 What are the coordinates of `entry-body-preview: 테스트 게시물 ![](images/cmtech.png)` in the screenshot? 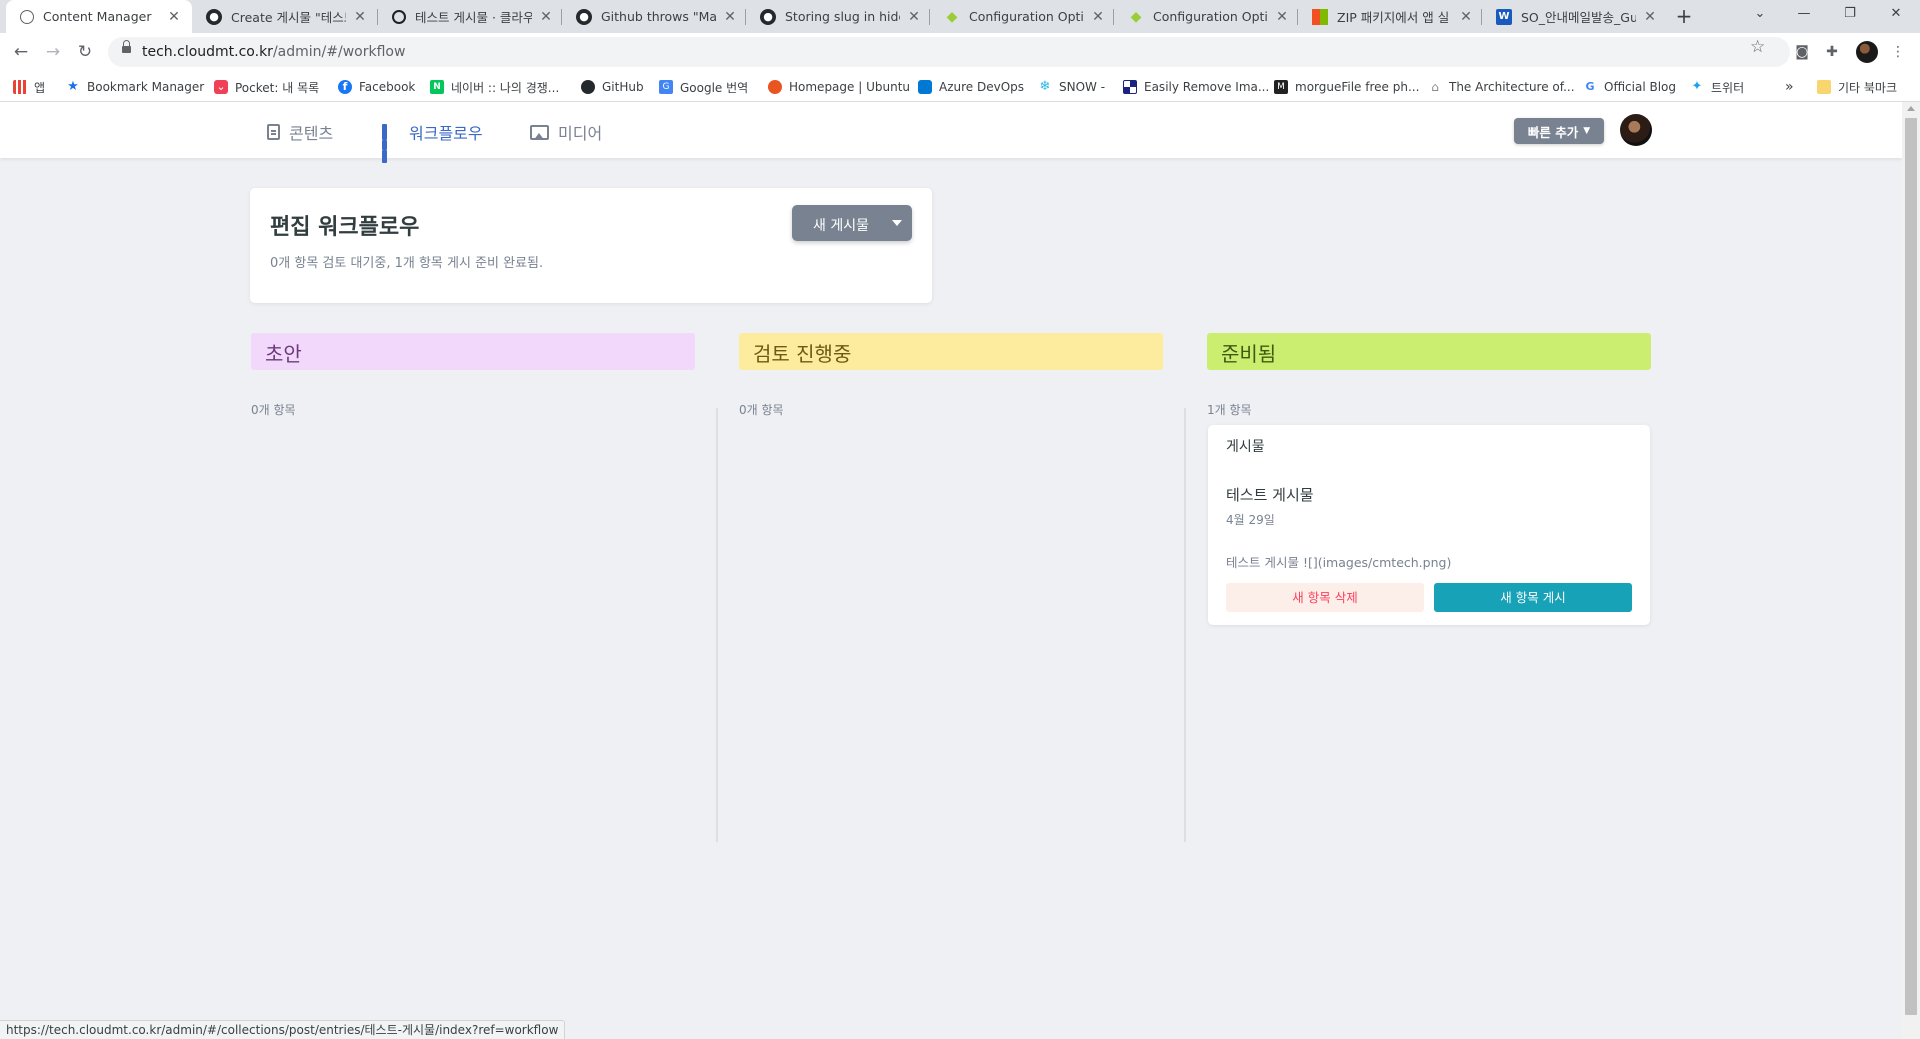 It's located at (1339, 562).